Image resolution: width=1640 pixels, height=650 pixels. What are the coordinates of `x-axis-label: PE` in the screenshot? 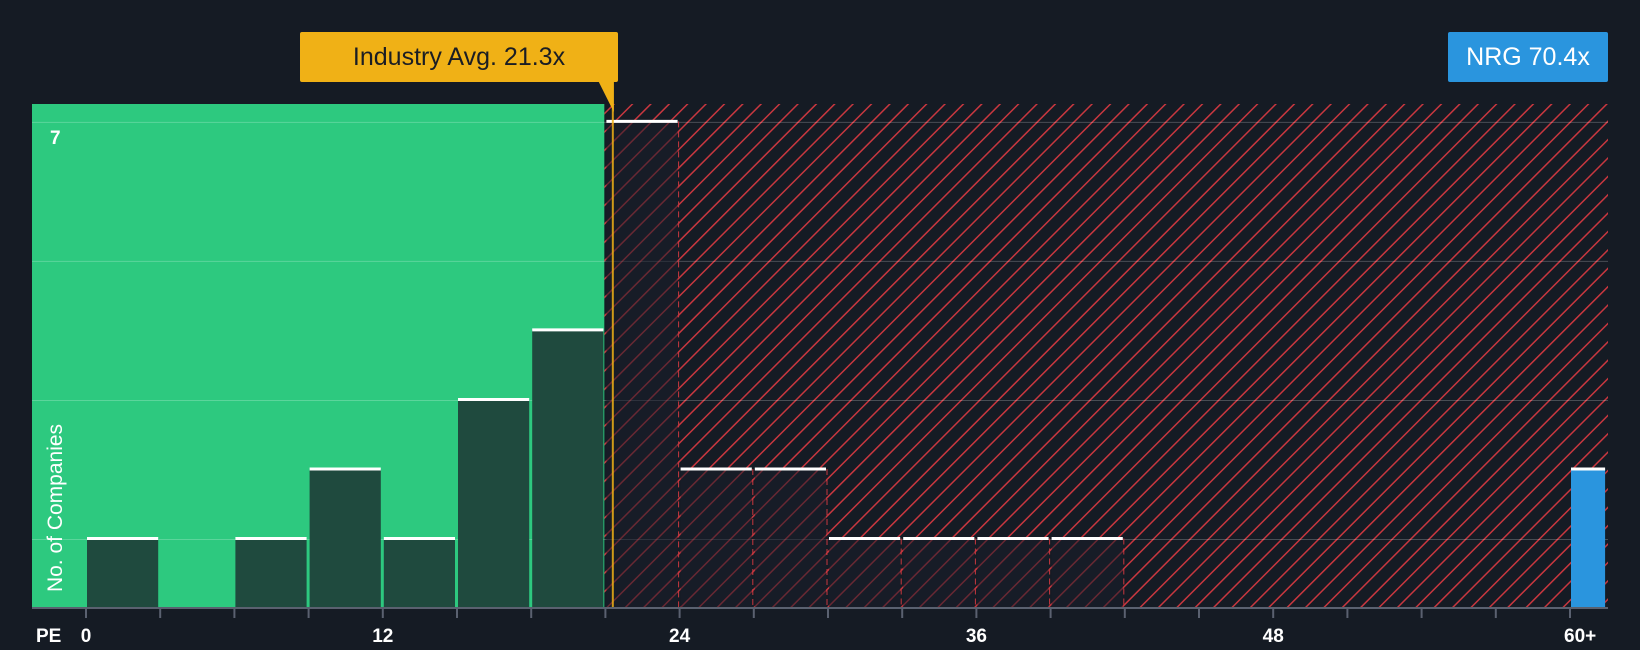 It's located at (48, 636).